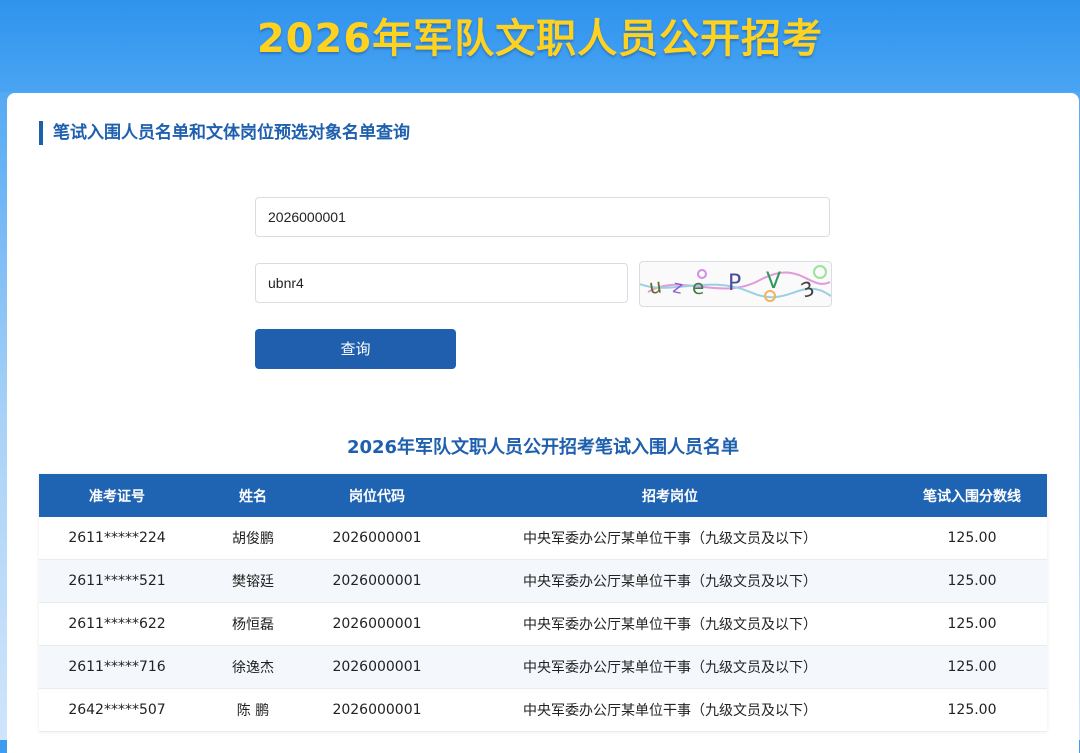 The width and height of the screenshot is (1080, 753). Describe the element at coordinates (670, 495) in the screenshot. I see `header-position: 招考岗位` at that location.